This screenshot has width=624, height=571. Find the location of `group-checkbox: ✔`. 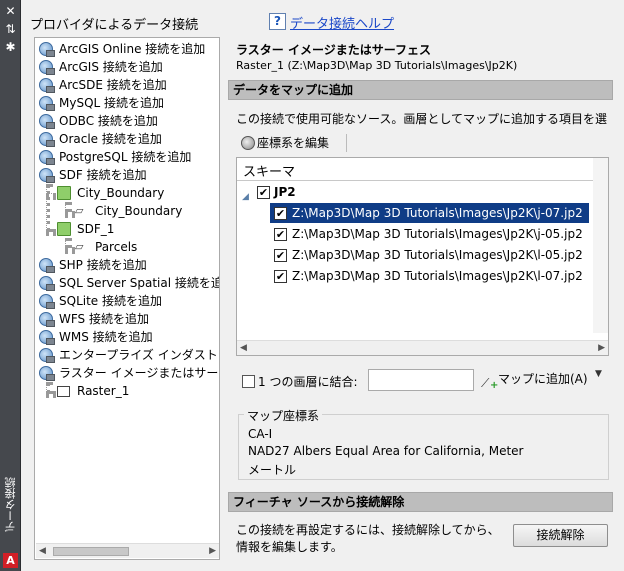

group-checkbox: ✔ is located at coordinates (263, 192).